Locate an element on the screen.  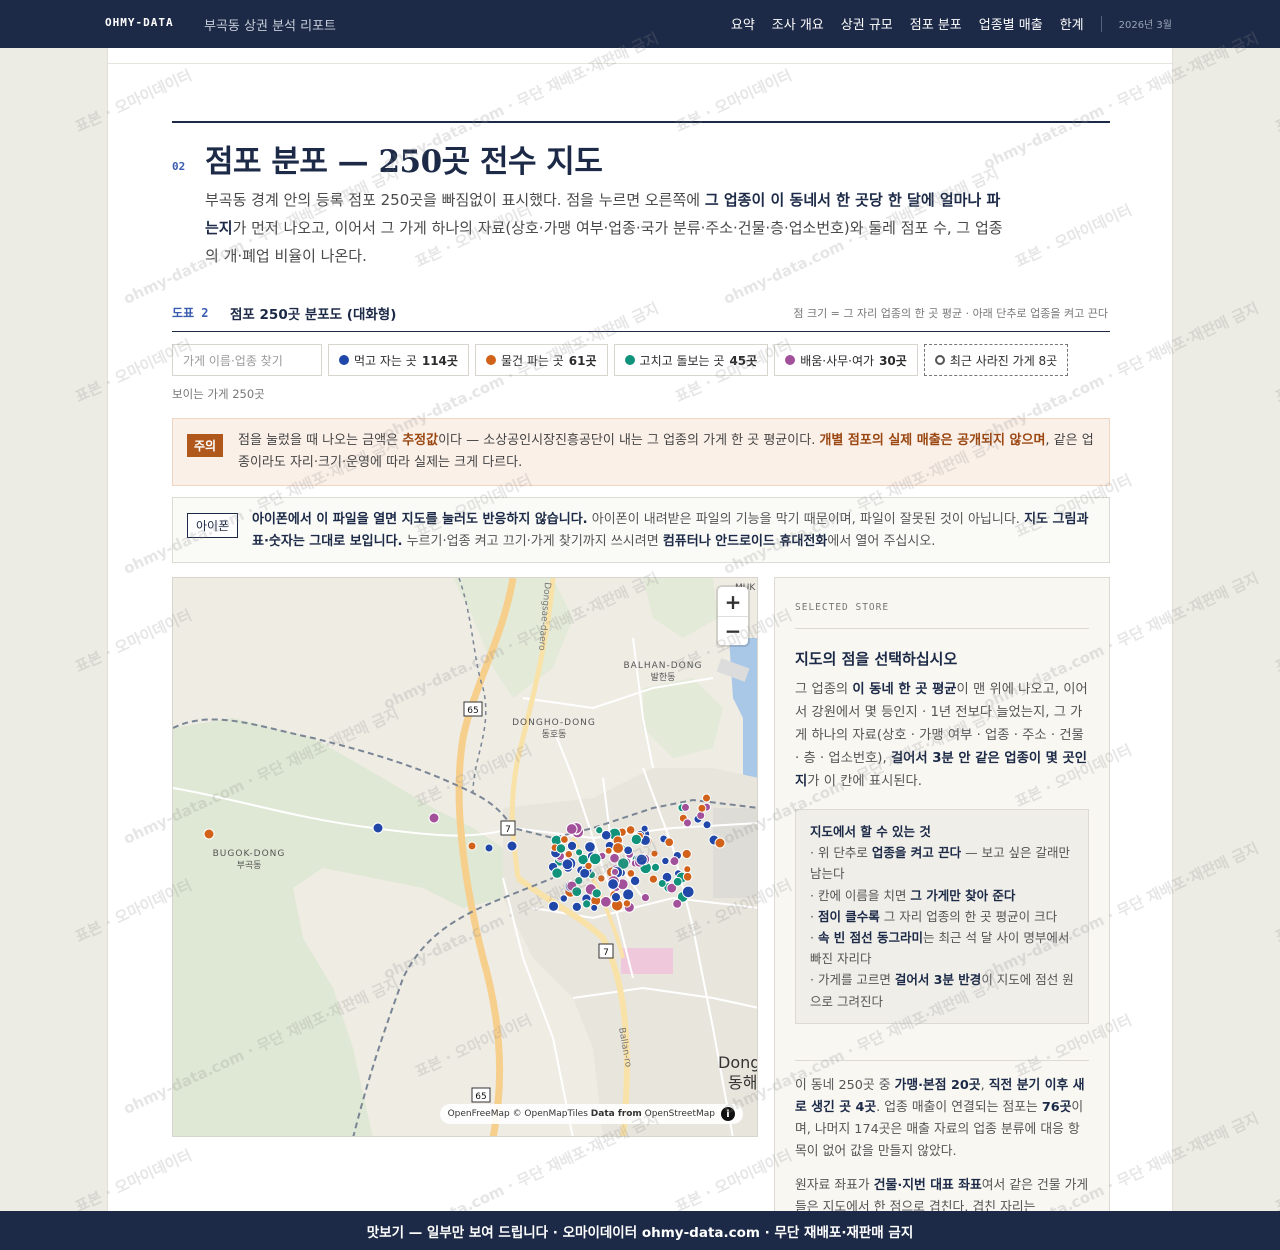
map-label-dongho: DONGHO-DONG is located at coordinates (554, 723).